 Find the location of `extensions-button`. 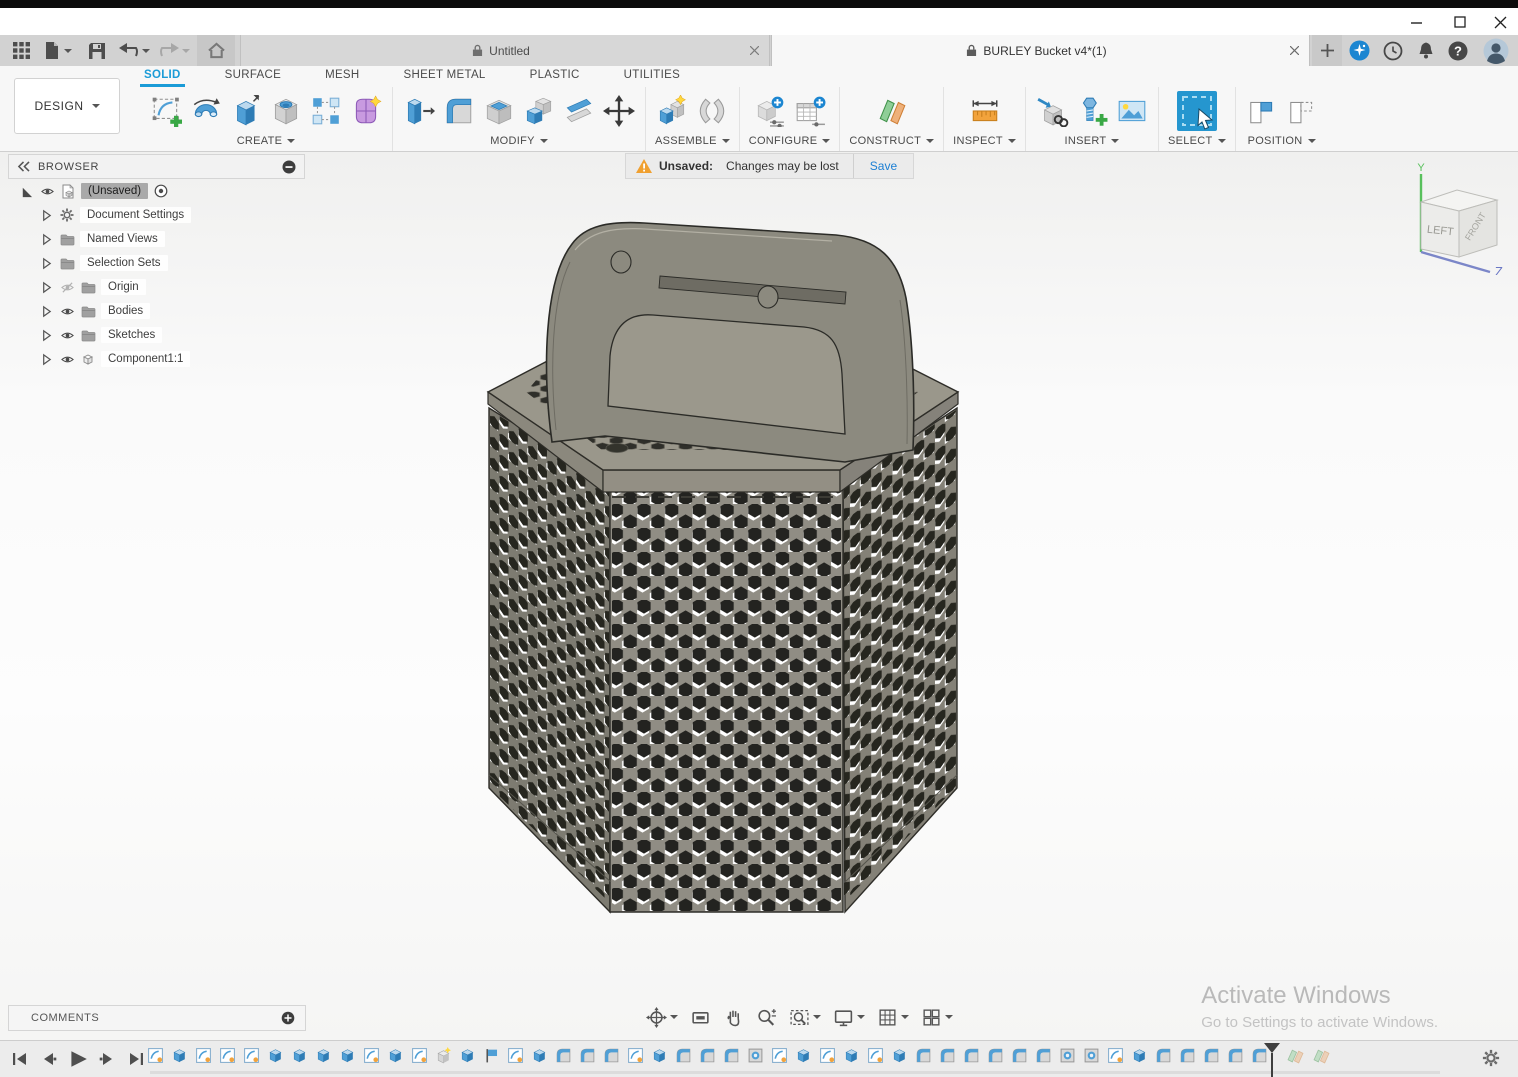

extensions-button is located at coordinates (1359, 50).